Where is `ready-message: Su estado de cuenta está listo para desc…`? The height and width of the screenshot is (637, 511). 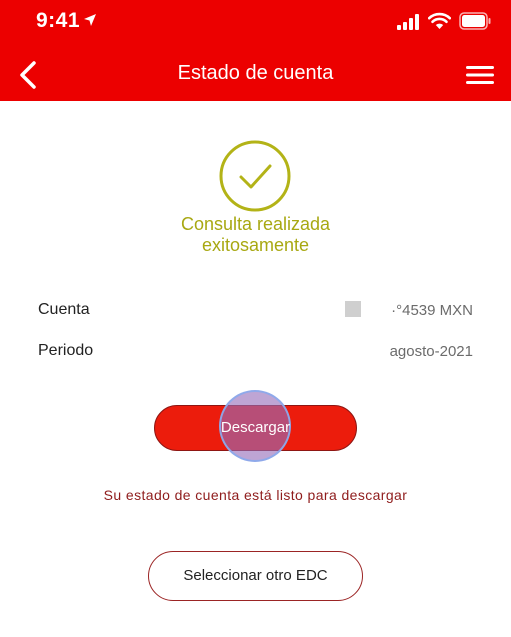 ready-message: Su estado de cuenta está listo para desc… is located at coordinates (255, 495).